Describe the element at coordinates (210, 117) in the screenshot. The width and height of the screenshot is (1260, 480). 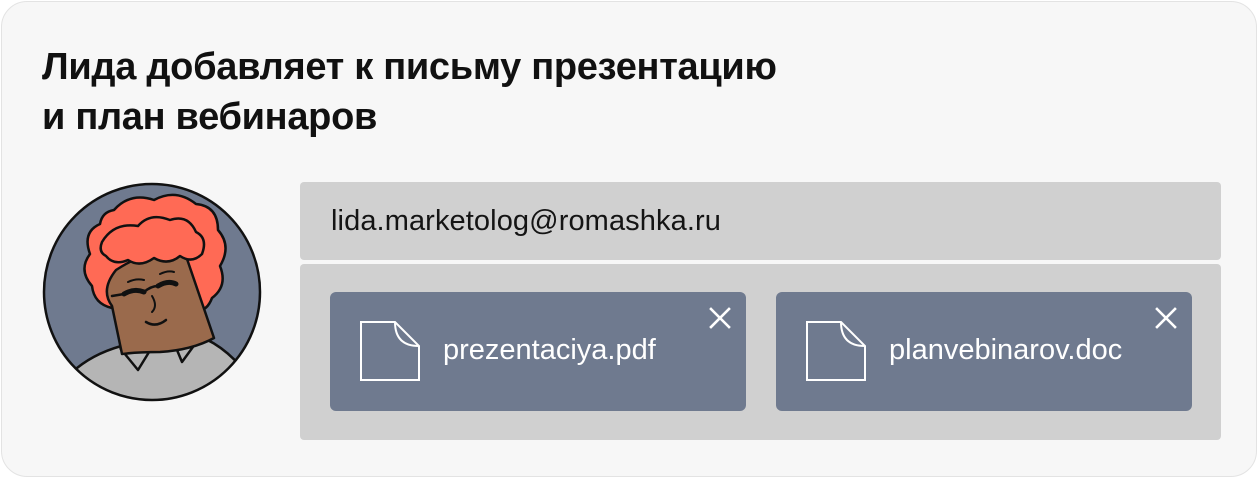
I see `title-line-2: и план вебинаров` at that location.